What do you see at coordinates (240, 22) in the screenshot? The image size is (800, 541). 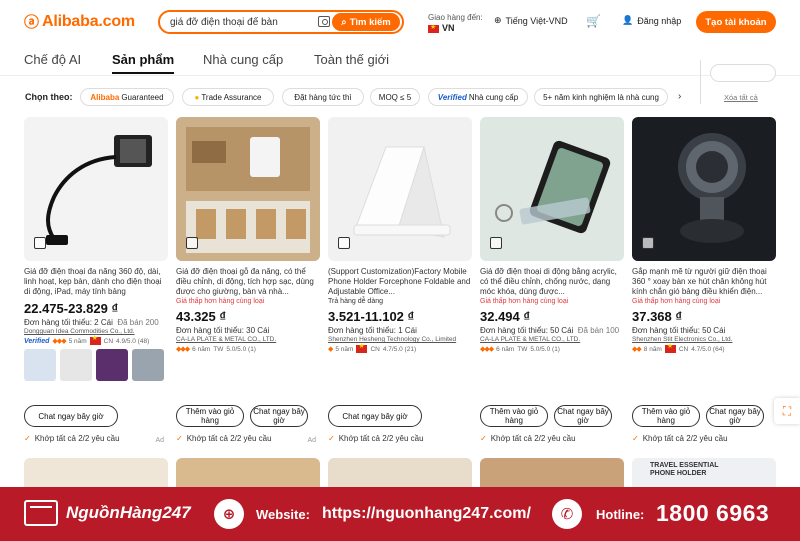 I see `search-input` at bounding box center [240, 22].